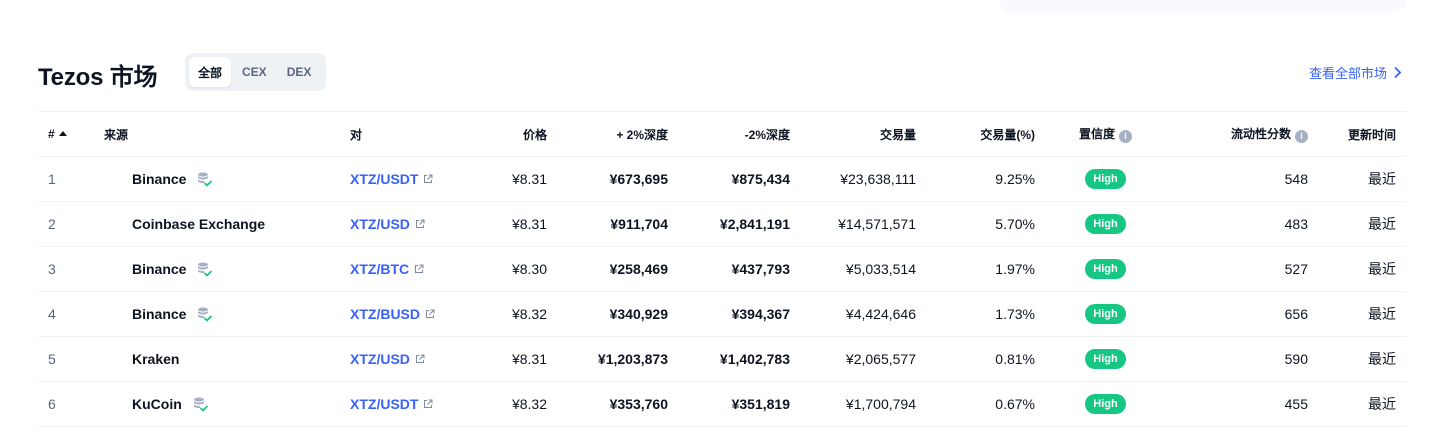 Image resolution: width=1450 pixels, height=430 pixels. I want to click on row-price: ¥8.30, so click(514, 269).